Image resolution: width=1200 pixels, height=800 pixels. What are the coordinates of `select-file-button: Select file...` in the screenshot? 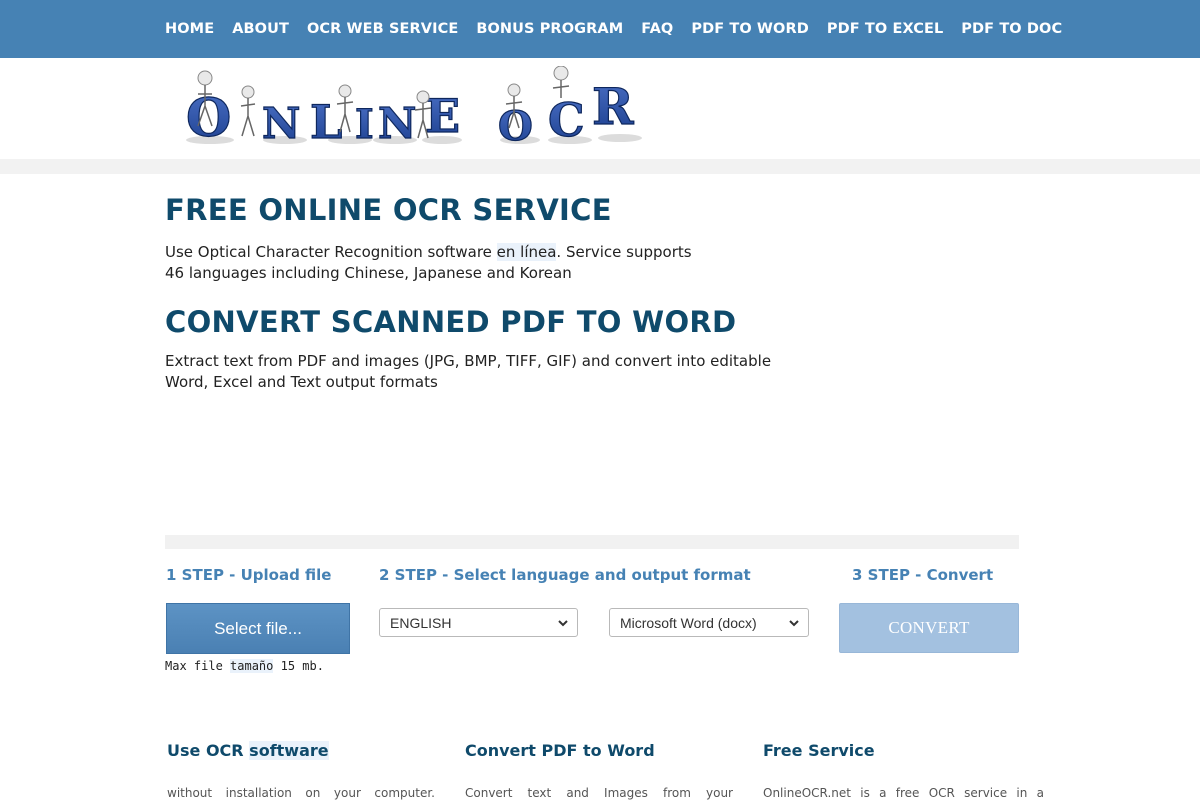 It's located at (258, 628).